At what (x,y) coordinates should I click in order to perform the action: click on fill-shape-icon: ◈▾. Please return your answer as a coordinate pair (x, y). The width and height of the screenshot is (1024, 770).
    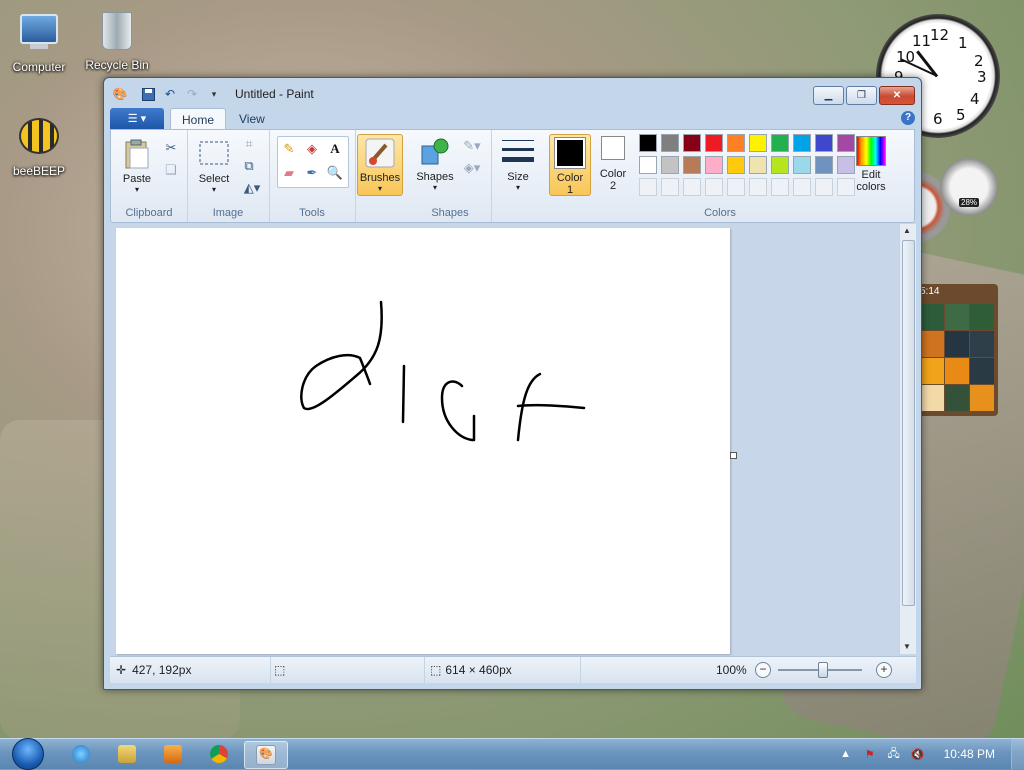
    Looking at the image, I should click on (472, 168).